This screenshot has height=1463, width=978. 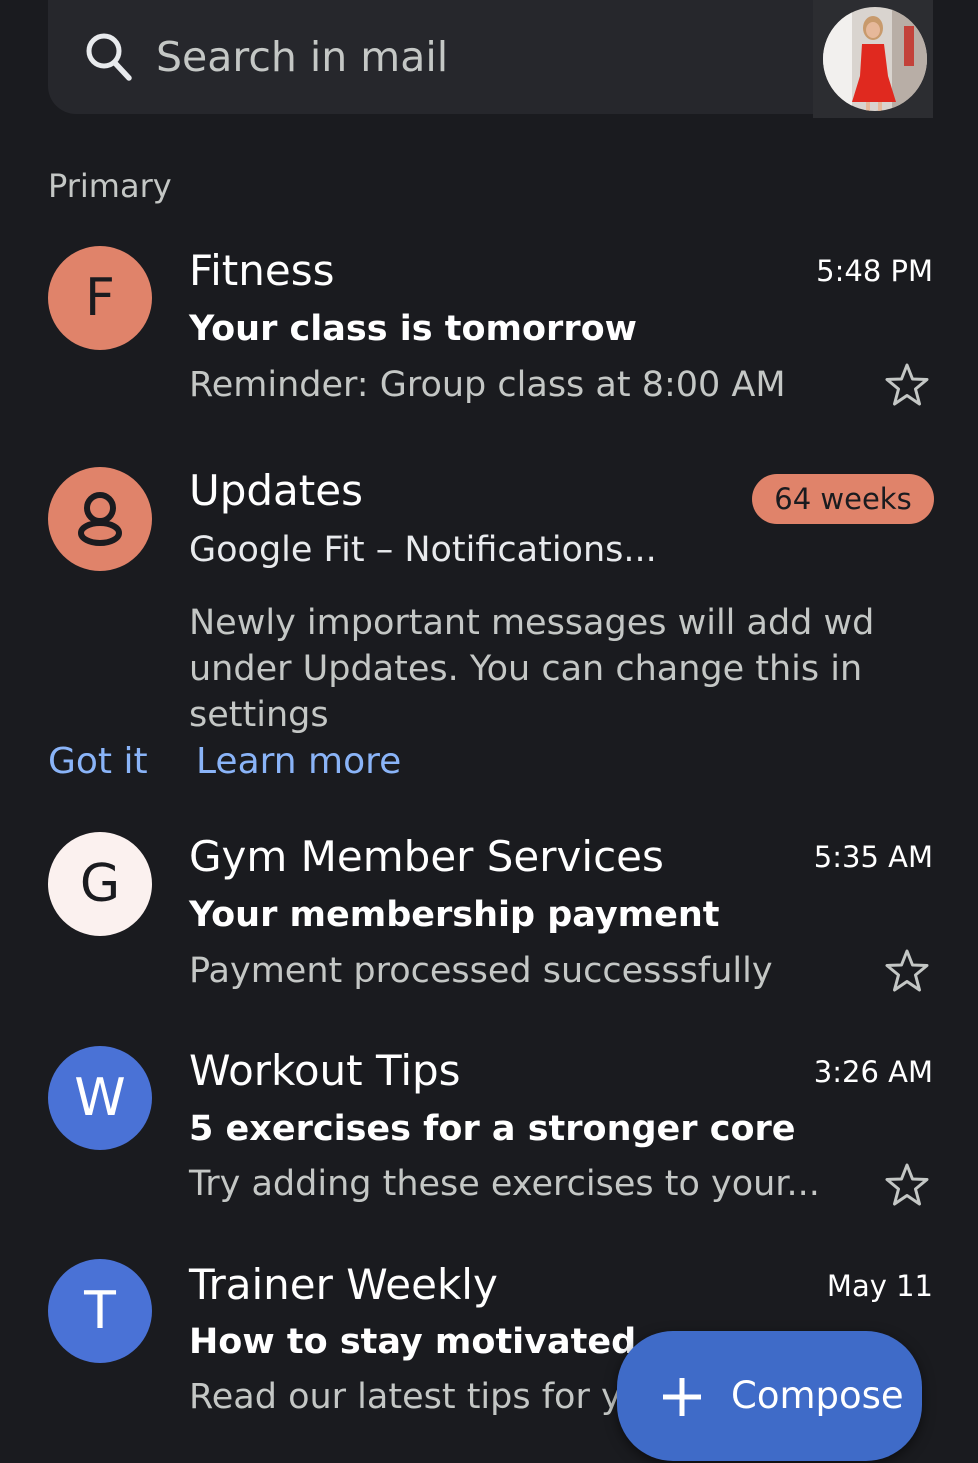 I want to click on avatar-initial: G, so click(x=100, y=884).